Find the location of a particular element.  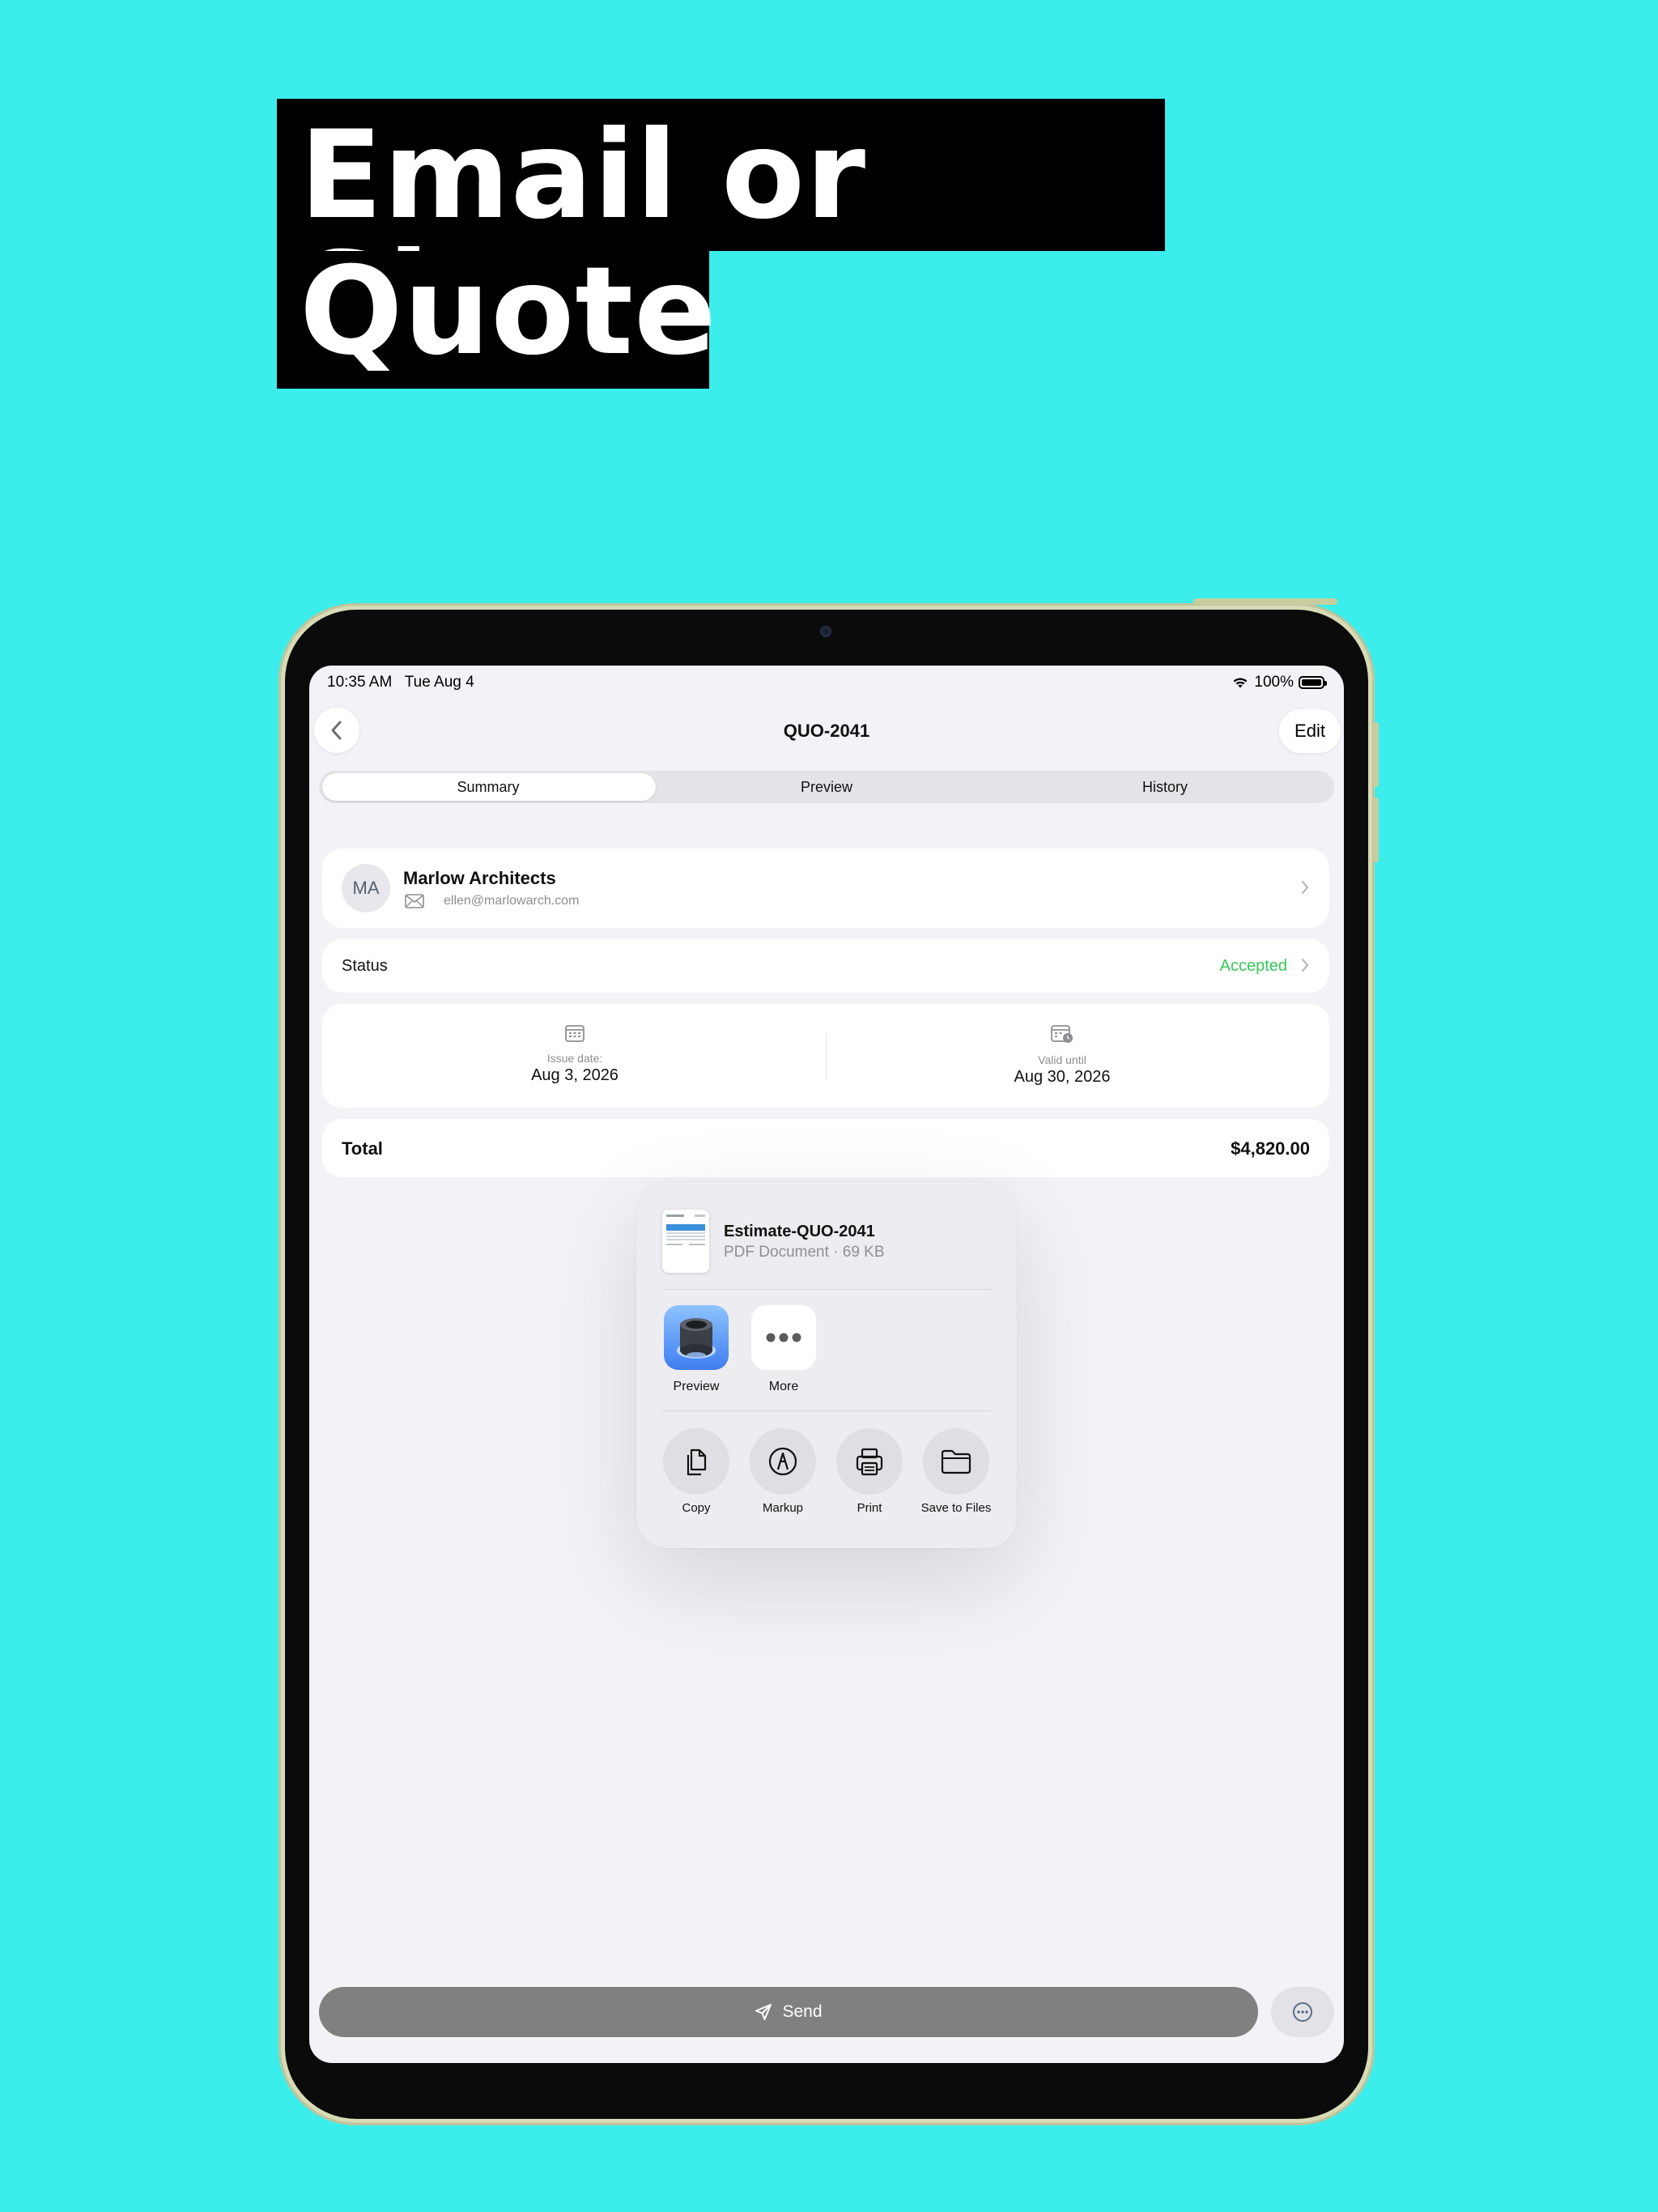

folder-icon is located at coordinates (956, 1462).